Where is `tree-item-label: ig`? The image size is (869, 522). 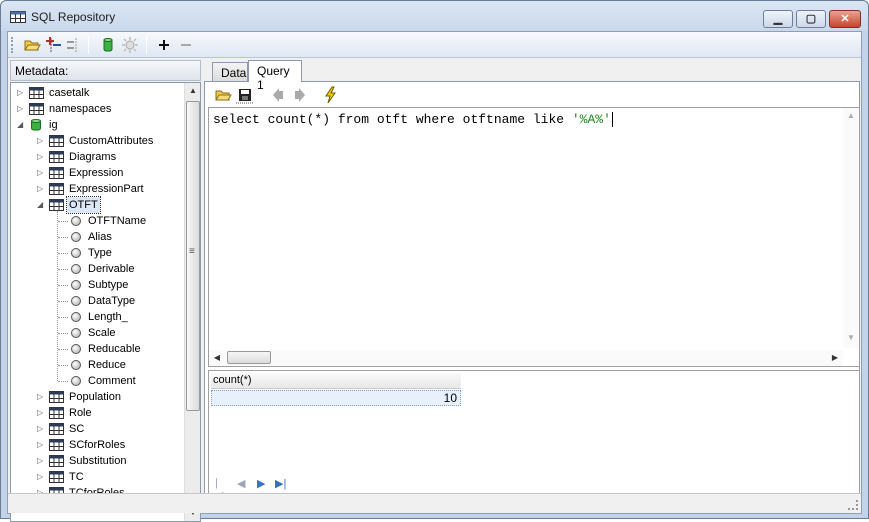
tree-item-label: ig is located at coordinates (53, 125).